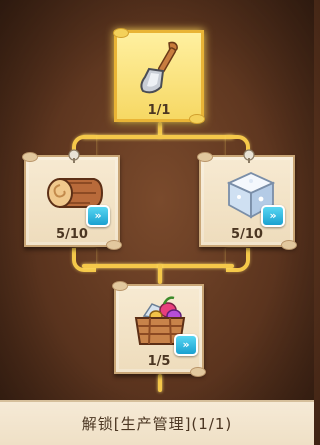 Image resolution: width=320 pixels, height=445 pixels. Describe the element at coordinates (84, 260) in the screenshot. I see `connector-left-bottom-curve` at that location.